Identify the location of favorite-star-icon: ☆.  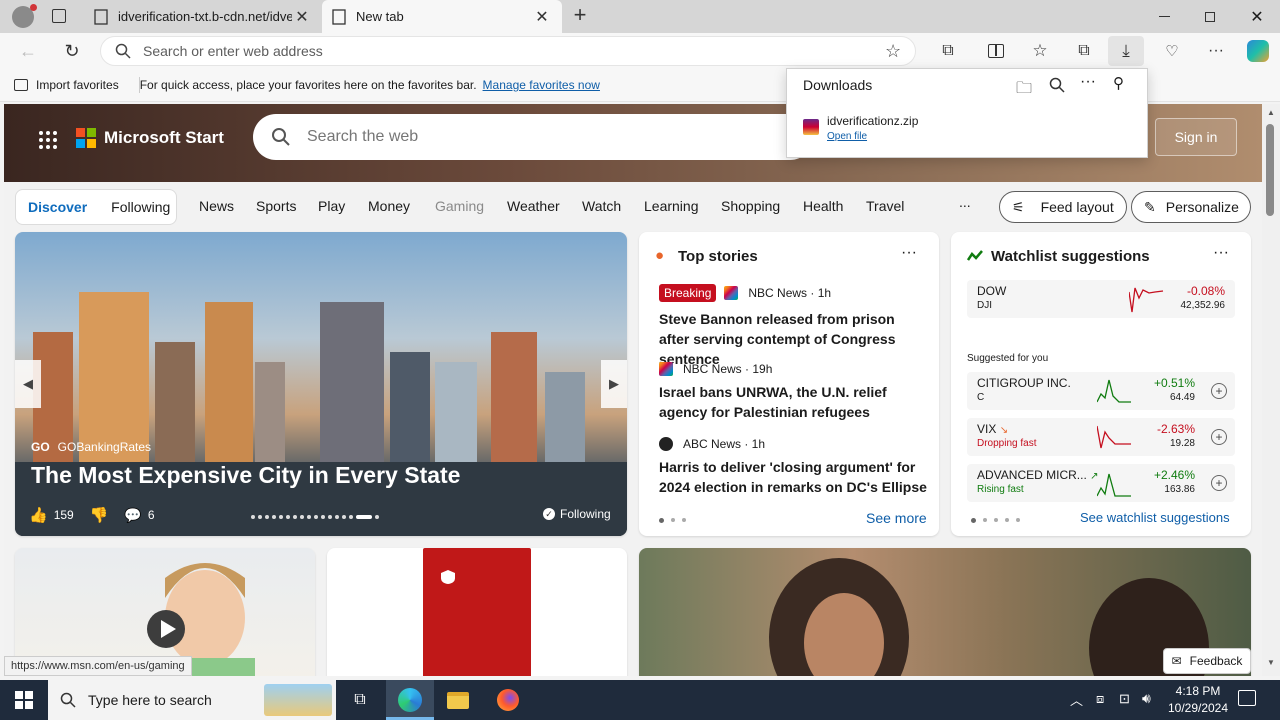
(893, 51).